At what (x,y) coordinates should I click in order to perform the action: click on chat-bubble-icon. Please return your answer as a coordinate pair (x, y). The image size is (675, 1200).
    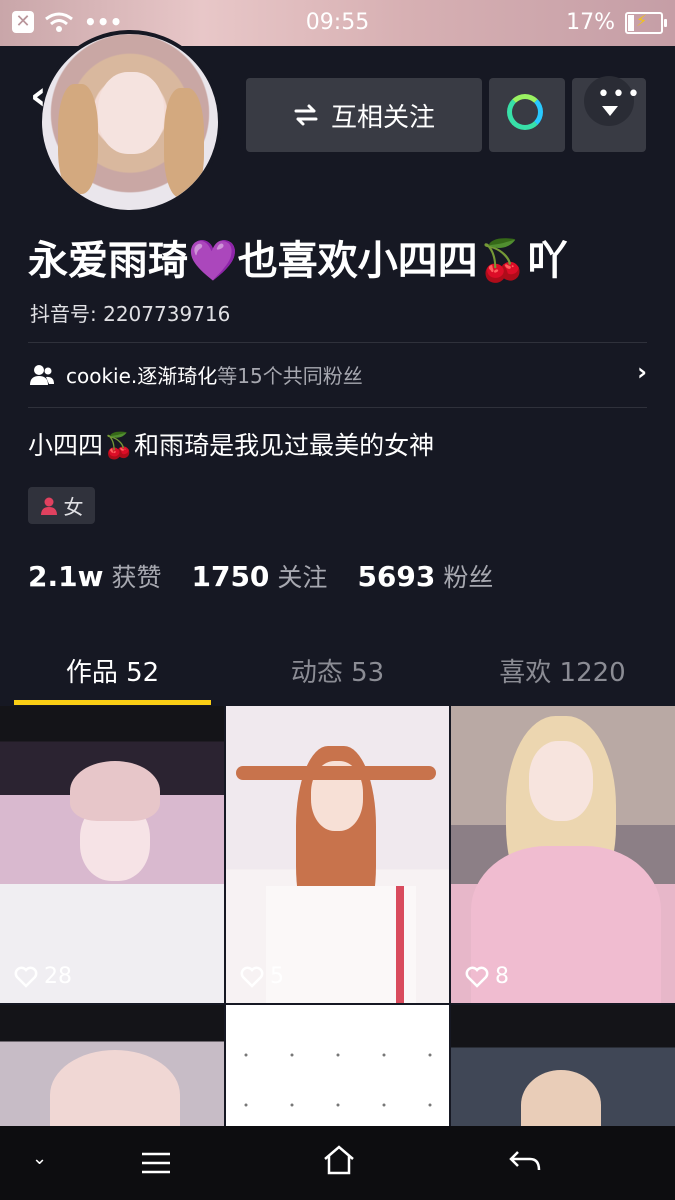
    Looking at the image, I should click on (525, 112).